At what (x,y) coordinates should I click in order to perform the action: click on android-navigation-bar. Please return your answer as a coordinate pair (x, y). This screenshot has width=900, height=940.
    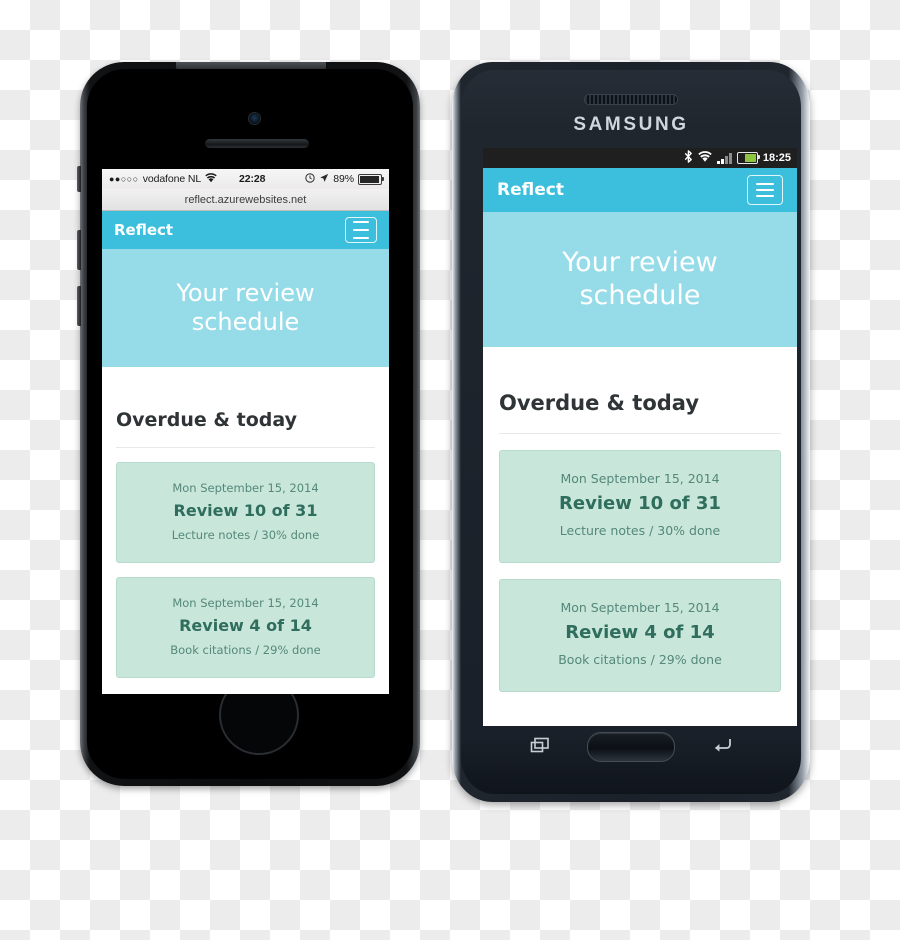
    Looking at the image, I should click on (631, 747).